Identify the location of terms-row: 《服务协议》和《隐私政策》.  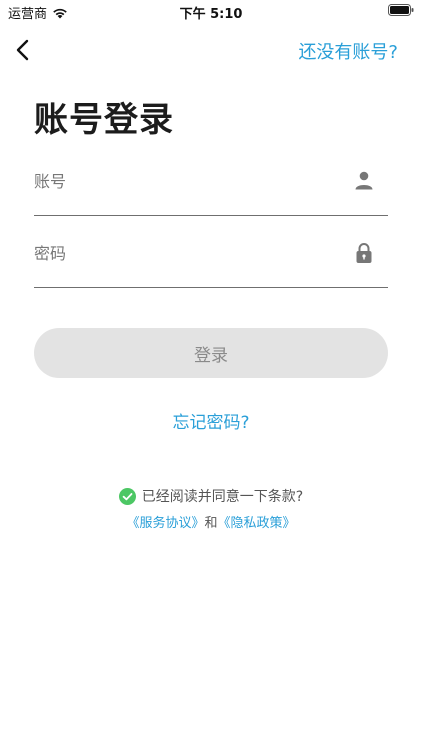
(211, 521).